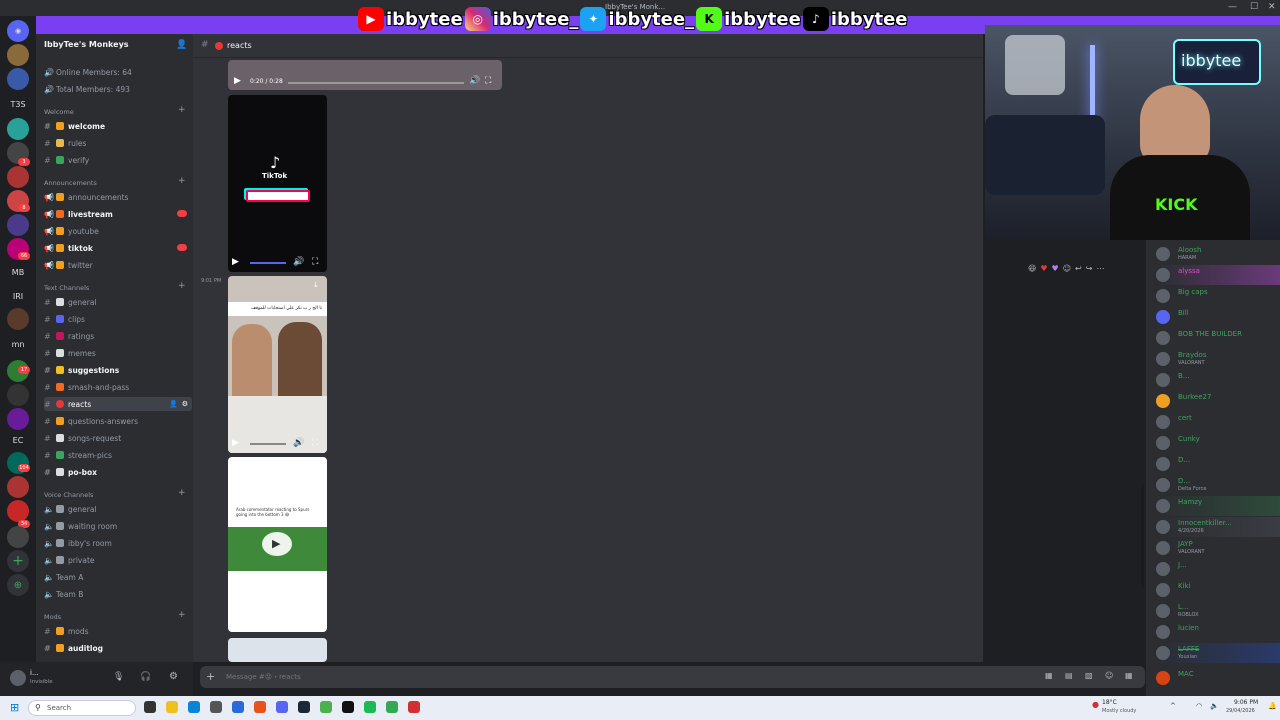 The image size is (1280, 720). I want to click on member-item: MAC, so click(1218, 678).